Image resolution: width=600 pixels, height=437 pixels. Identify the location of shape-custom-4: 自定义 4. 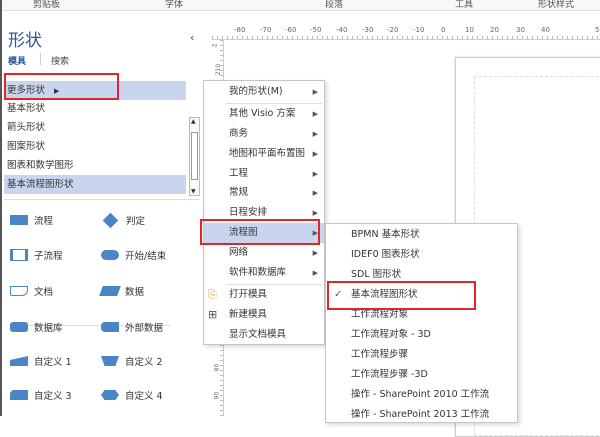
(132, 395).